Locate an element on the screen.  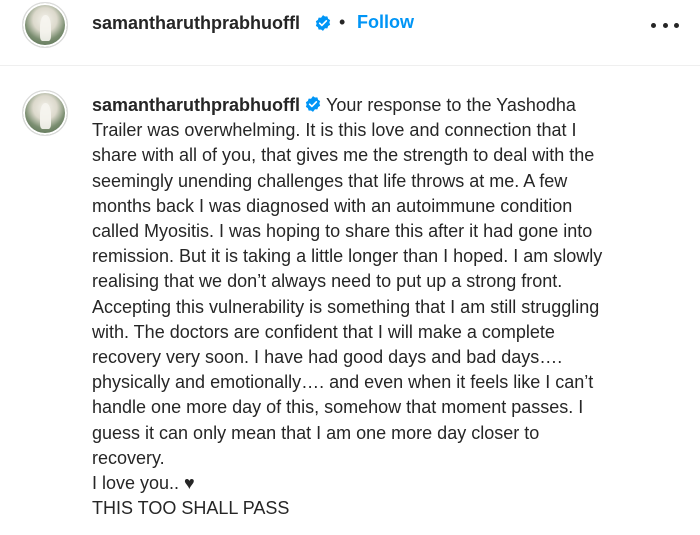
header-username: samantharuthprabhuoffl is located at coordinates (196, 23).